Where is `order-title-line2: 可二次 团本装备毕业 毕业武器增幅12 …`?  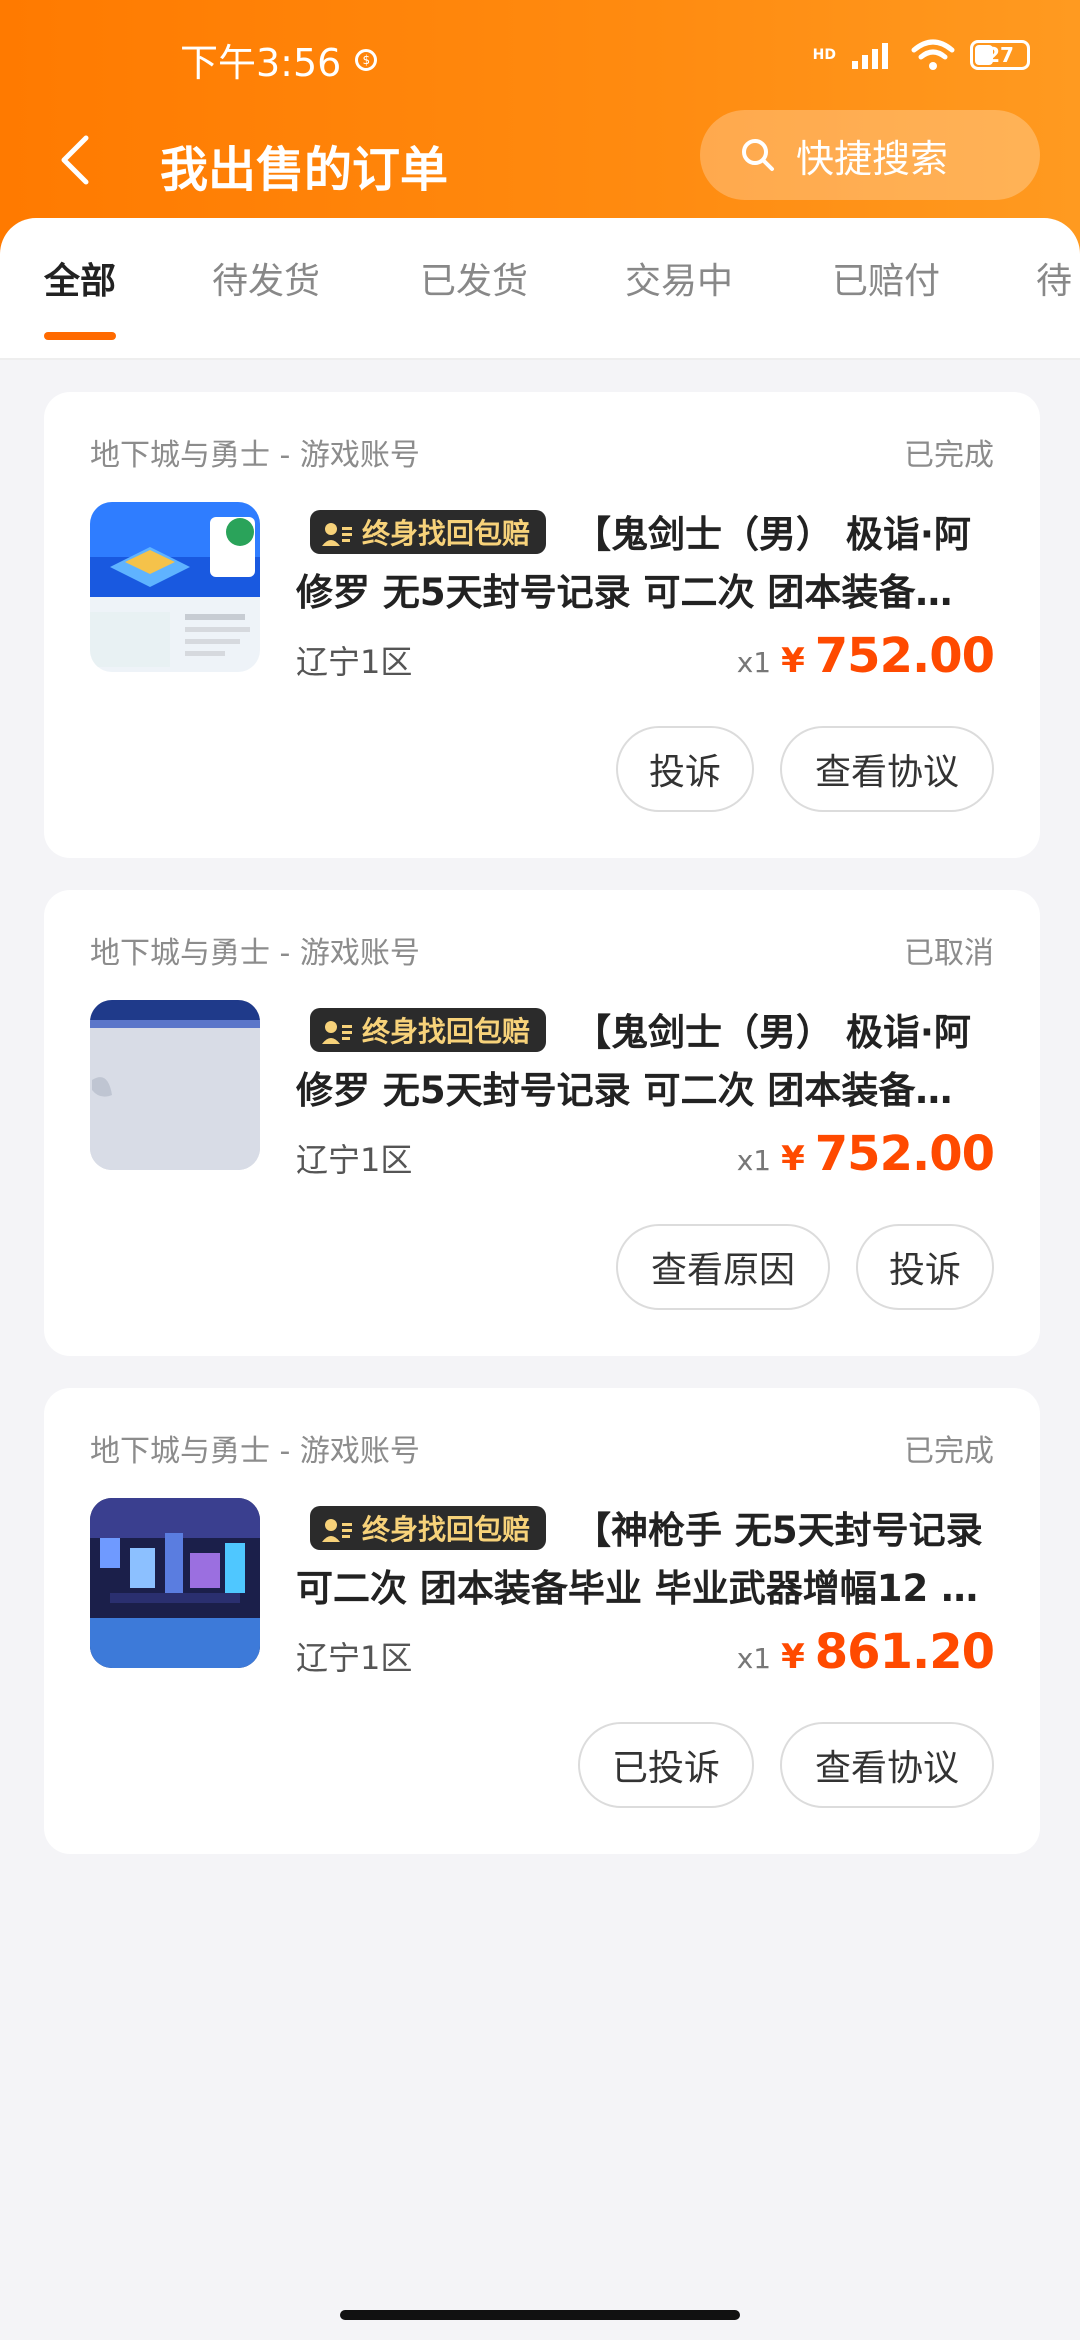
order-title-line2: 可二次 团本装备毕业 毕业武器增幅12 … is located at coordinates (637, 1588).